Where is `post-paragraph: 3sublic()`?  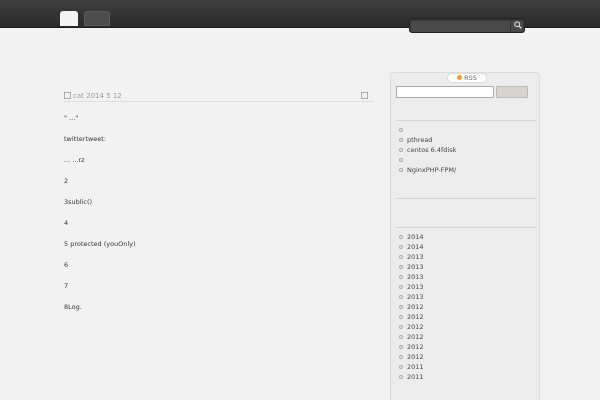
post-paragraph: 3sublic() is located at coordinates (78, 202).